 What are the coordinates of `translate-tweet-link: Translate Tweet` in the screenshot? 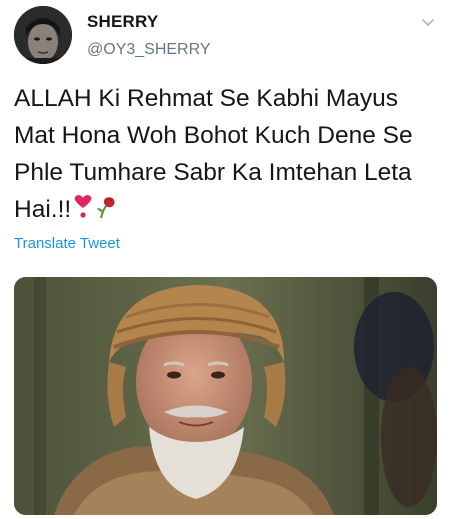 It's located at (67, 243).